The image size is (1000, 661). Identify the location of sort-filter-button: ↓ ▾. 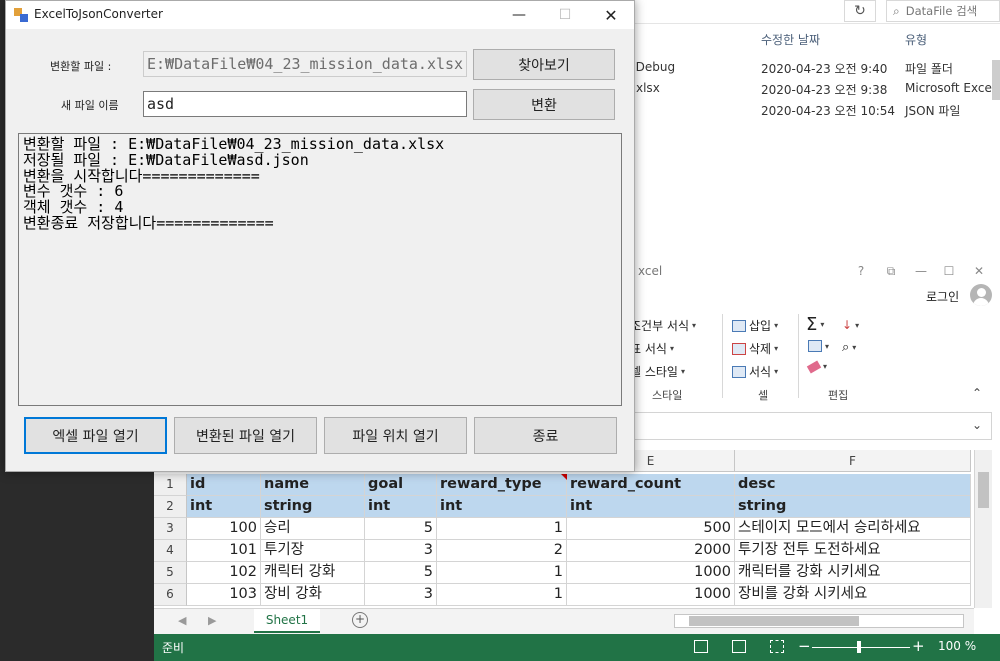
(850, 325).